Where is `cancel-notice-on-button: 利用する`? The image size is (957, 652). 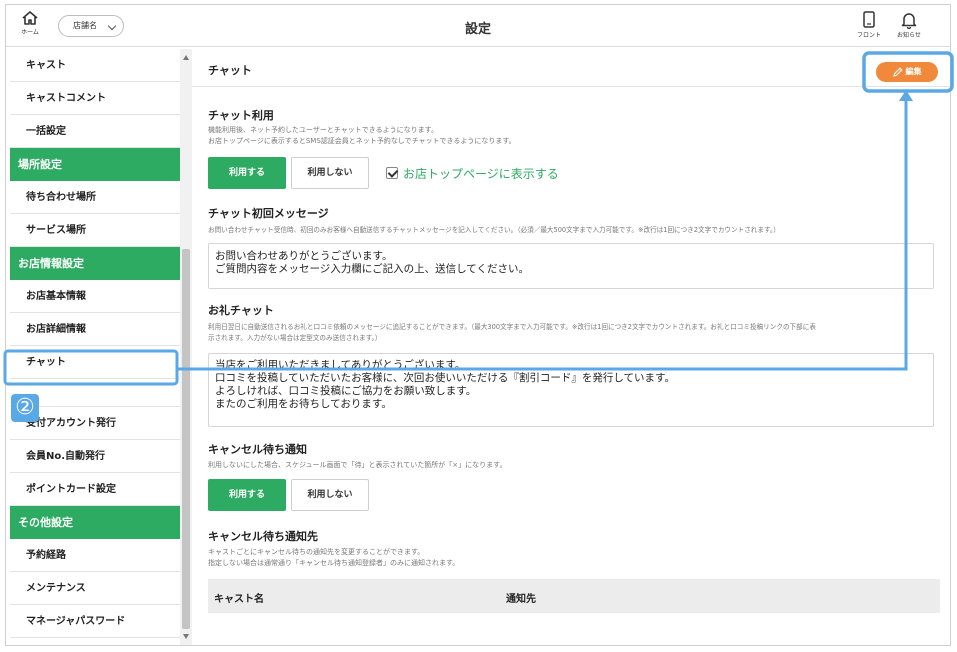
cancel-notice-on-button: 利用する is located at coordinates (247, 495).